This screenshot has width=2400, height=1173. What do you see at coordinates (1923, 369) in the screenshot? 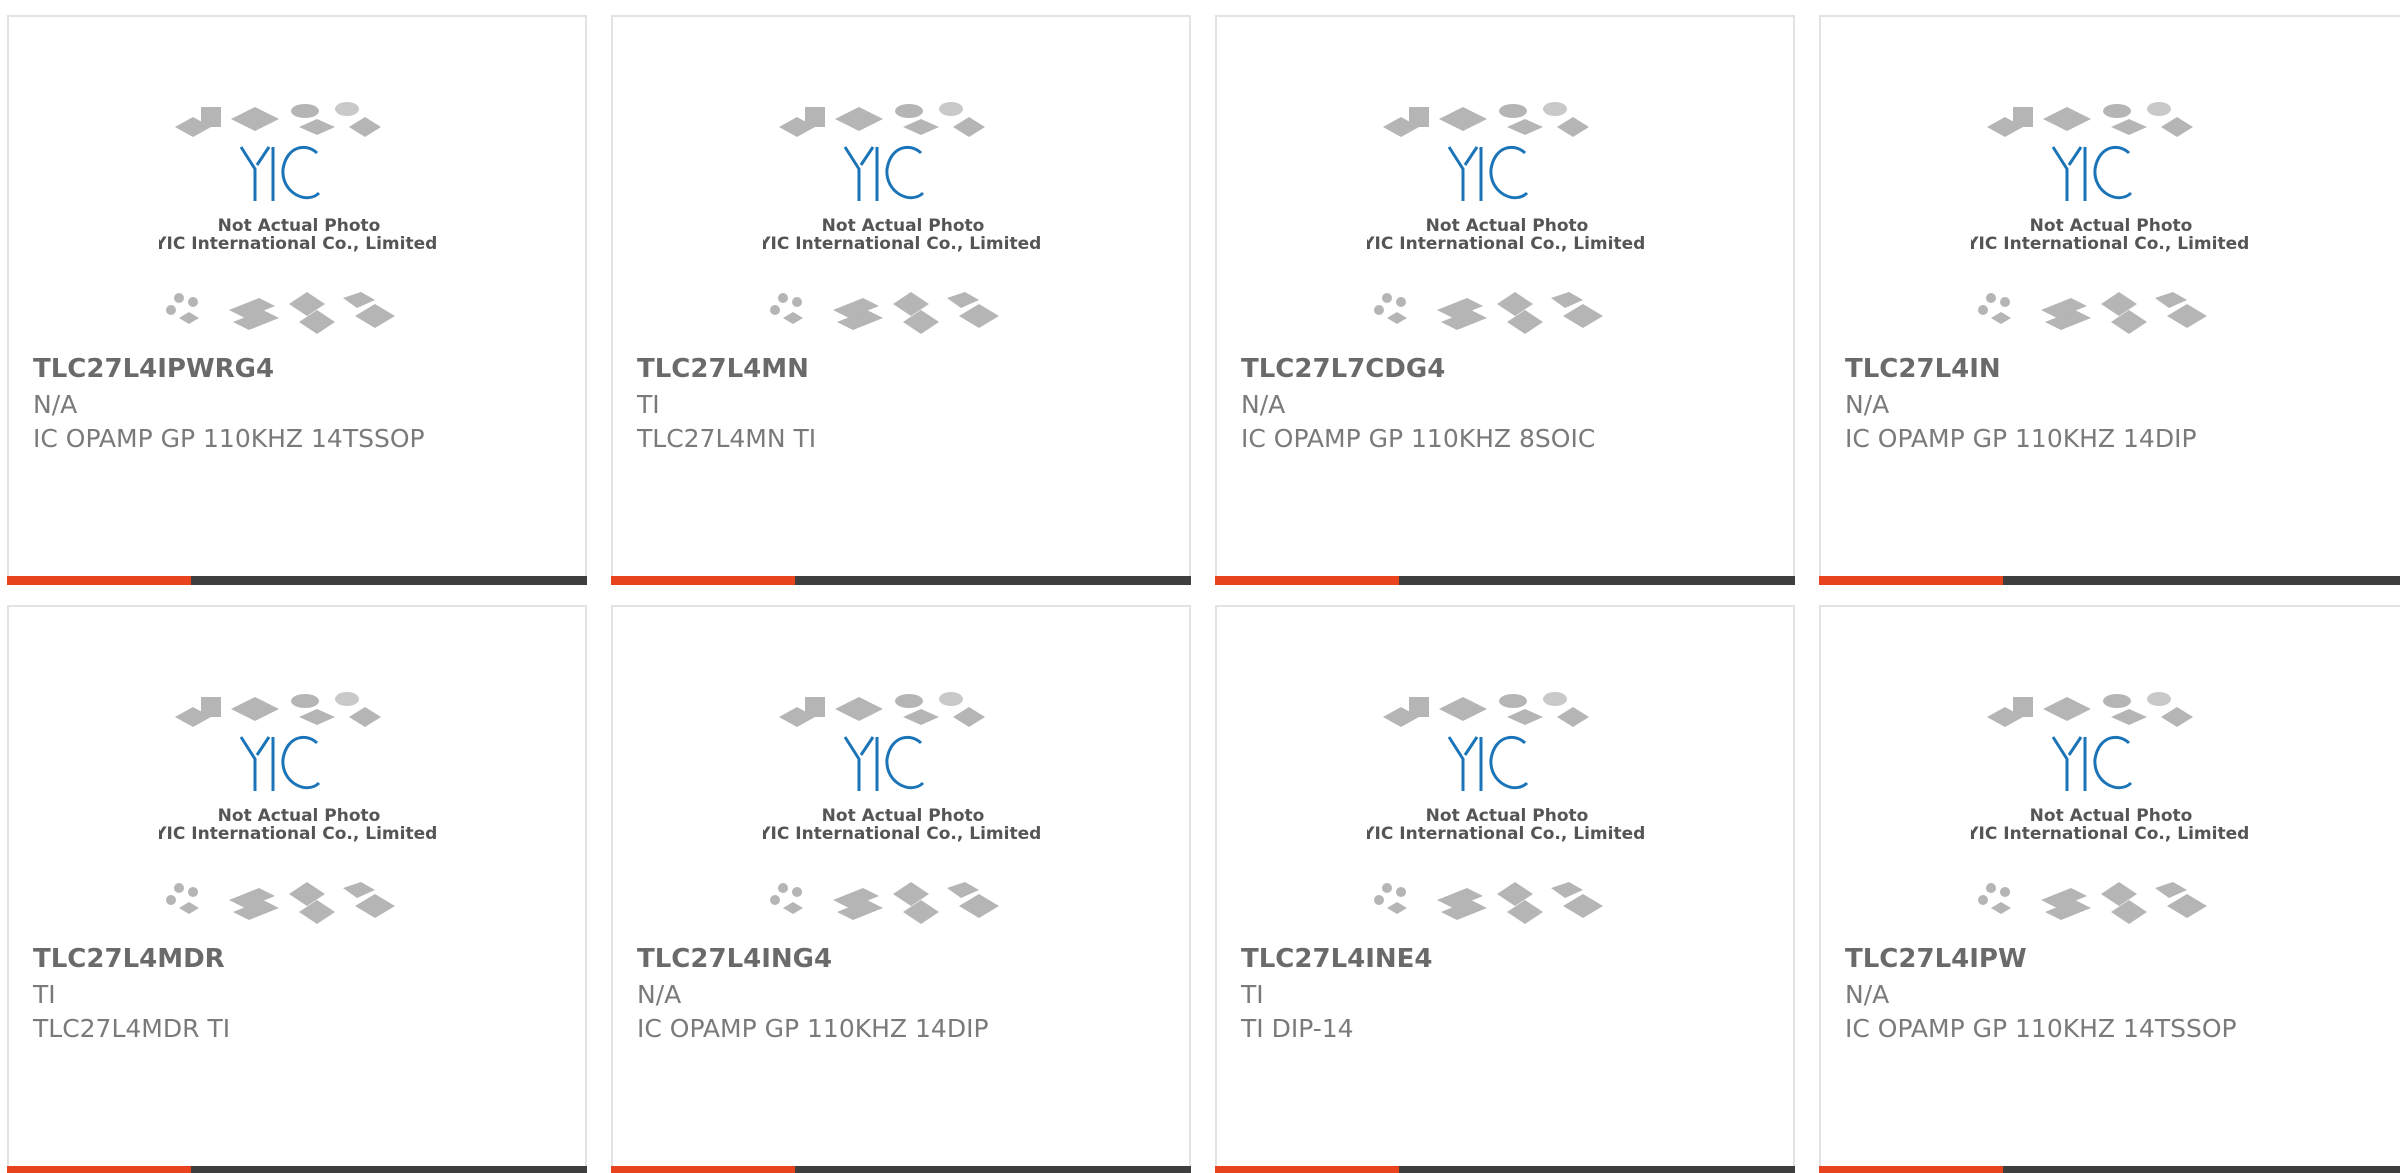
I see `part-number: TLC27L4IN` at bounding box center [1923, 369].